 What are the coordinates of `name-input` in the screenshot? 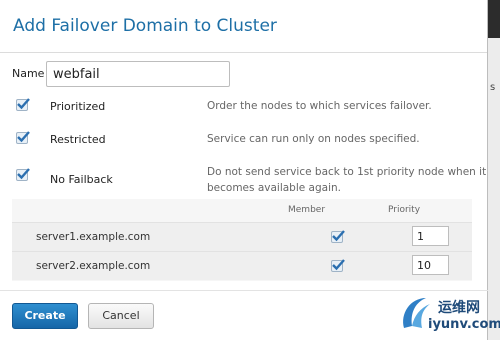 It's located at (138, 74).